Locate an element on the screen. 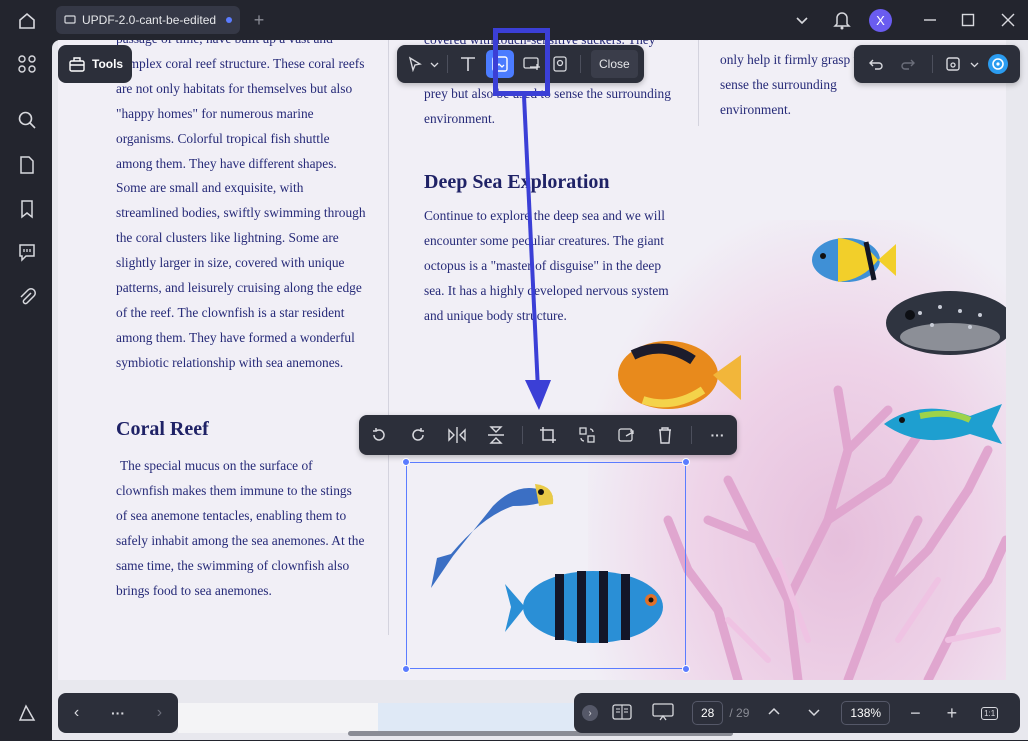 The image size is (1028, 741). more-pages-icon: ··· is located at coordinates (118, 713).